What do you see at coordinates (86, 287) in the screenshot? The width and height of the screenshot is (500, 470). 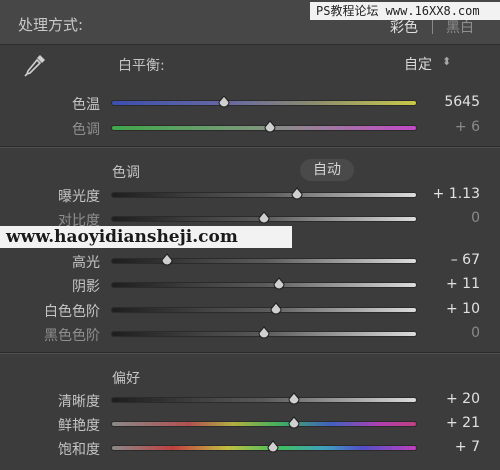 I see `slider-label: 阴影` at bounding box center [86, 287].